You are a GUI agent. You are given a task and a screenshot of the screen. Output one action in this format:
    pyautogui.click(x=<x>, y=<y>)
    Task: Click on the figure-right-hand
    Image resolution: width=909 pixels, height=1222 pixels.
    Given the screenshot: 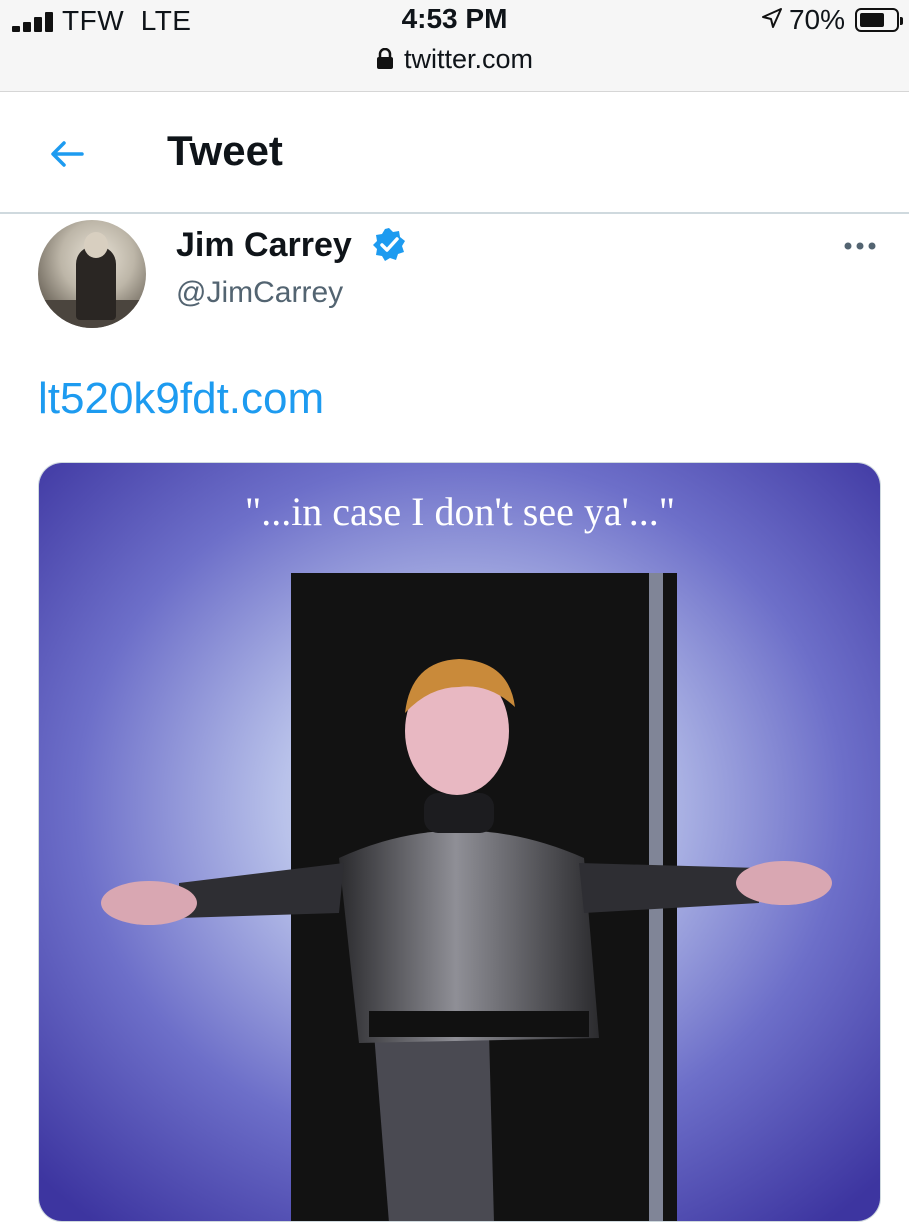 What is the action you would take?
    pyautogui.click(x=784, y=883)
    